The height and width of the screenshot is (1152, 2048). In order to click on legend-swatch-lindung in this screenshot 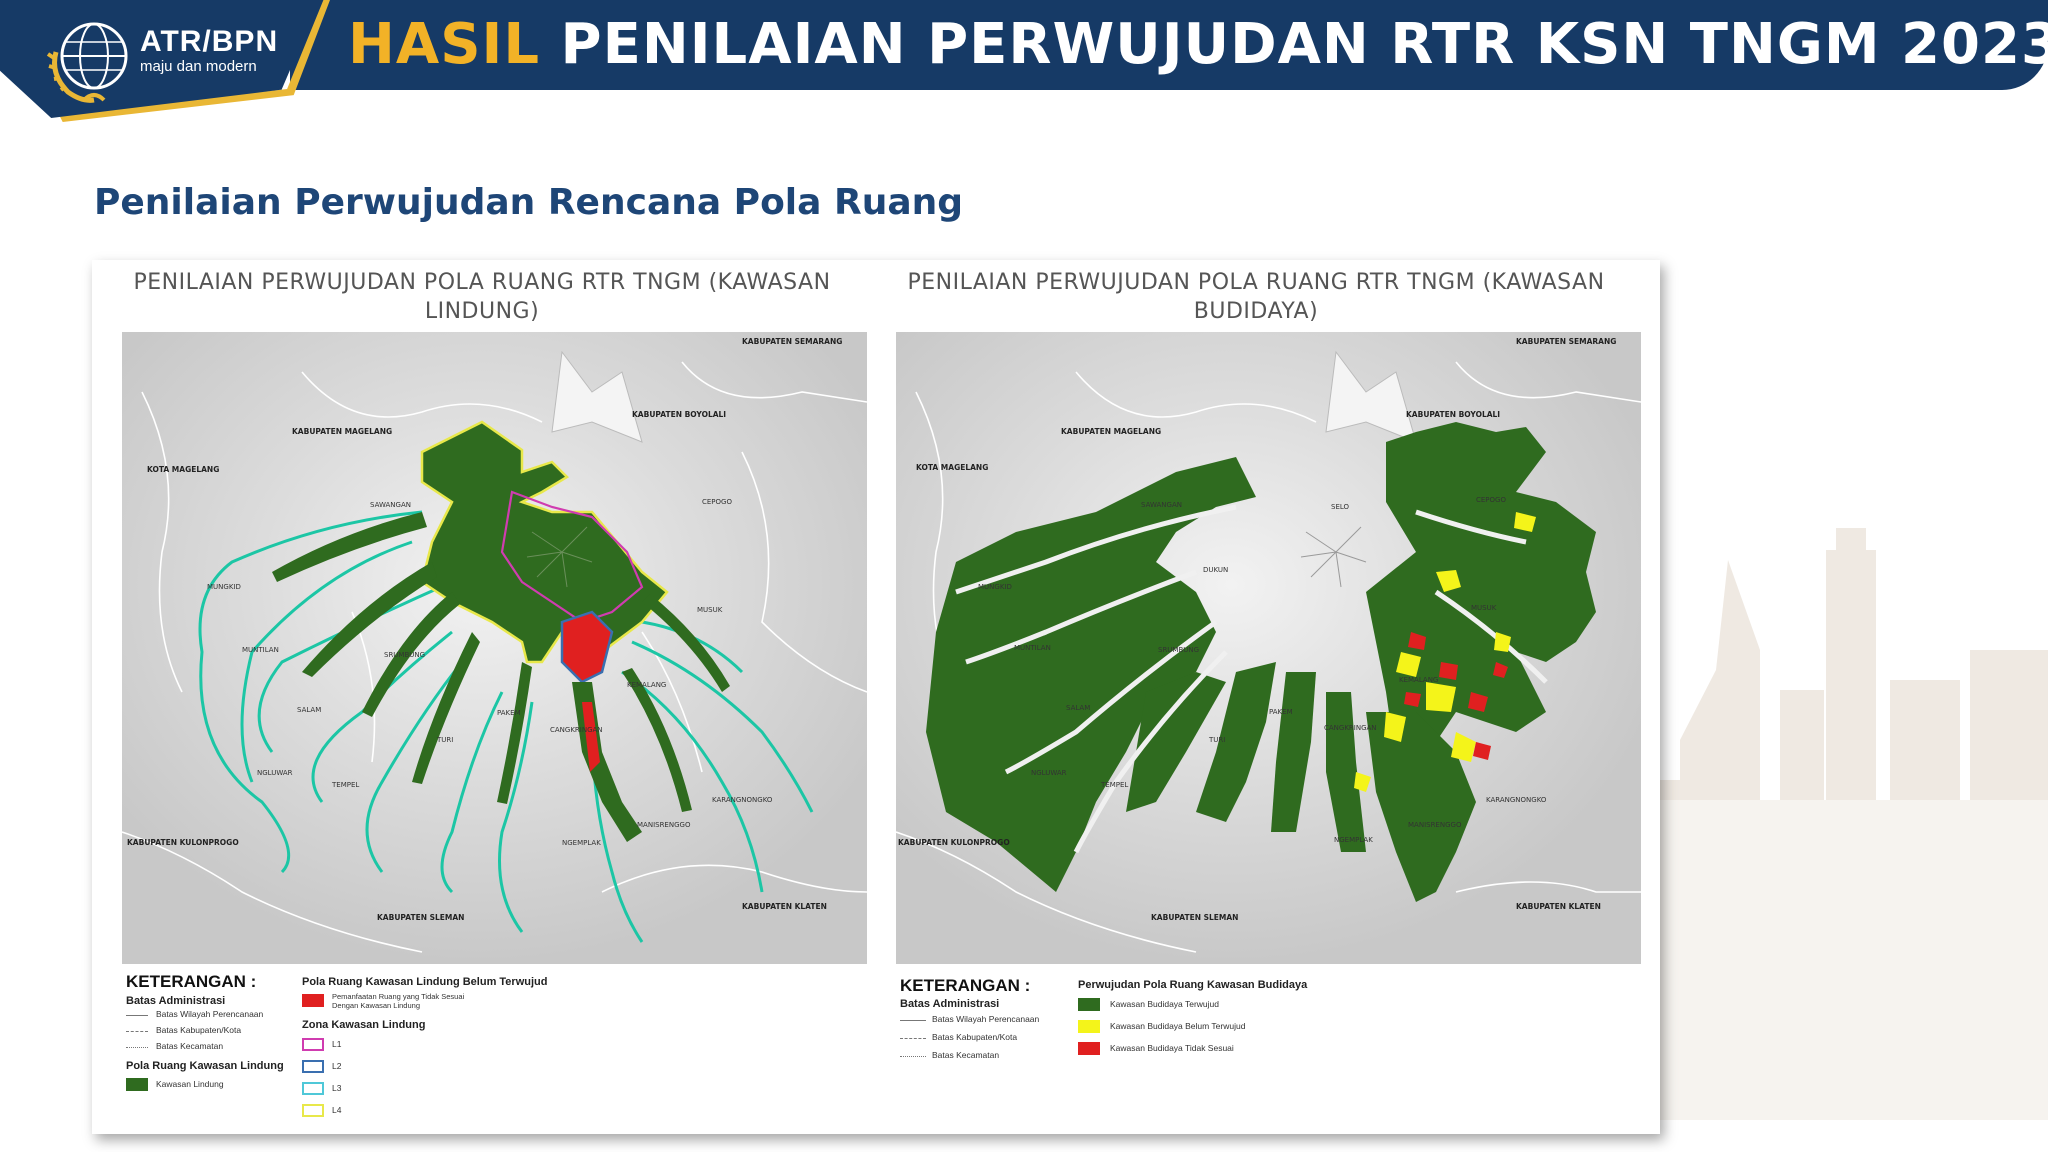, I will do `click(137, 1084)`.